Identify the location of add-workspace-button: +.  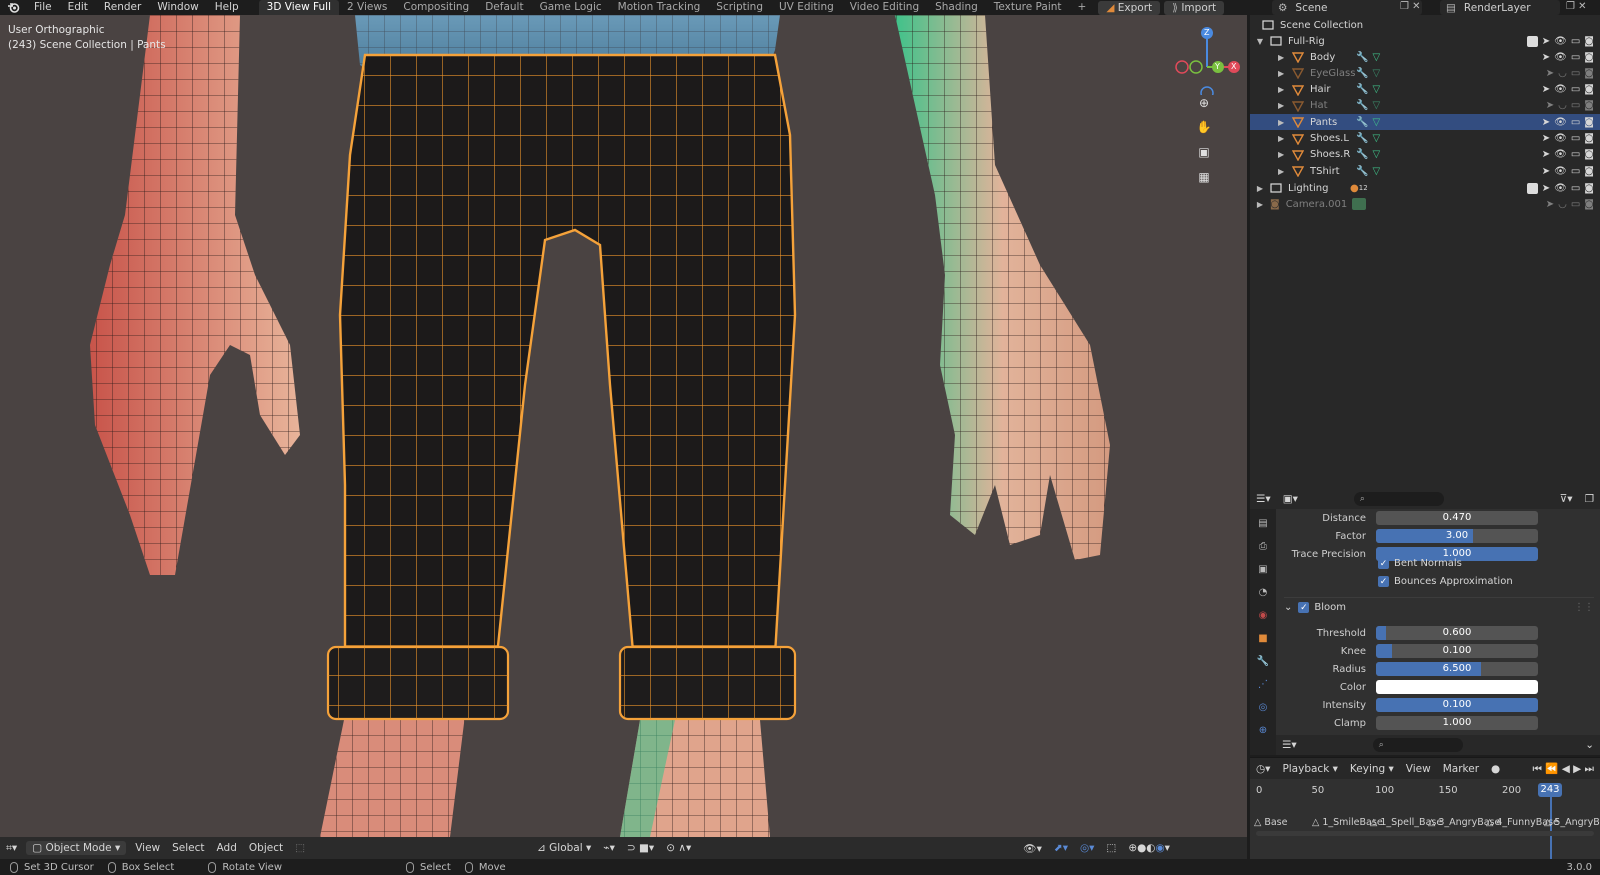
(1082, 7).